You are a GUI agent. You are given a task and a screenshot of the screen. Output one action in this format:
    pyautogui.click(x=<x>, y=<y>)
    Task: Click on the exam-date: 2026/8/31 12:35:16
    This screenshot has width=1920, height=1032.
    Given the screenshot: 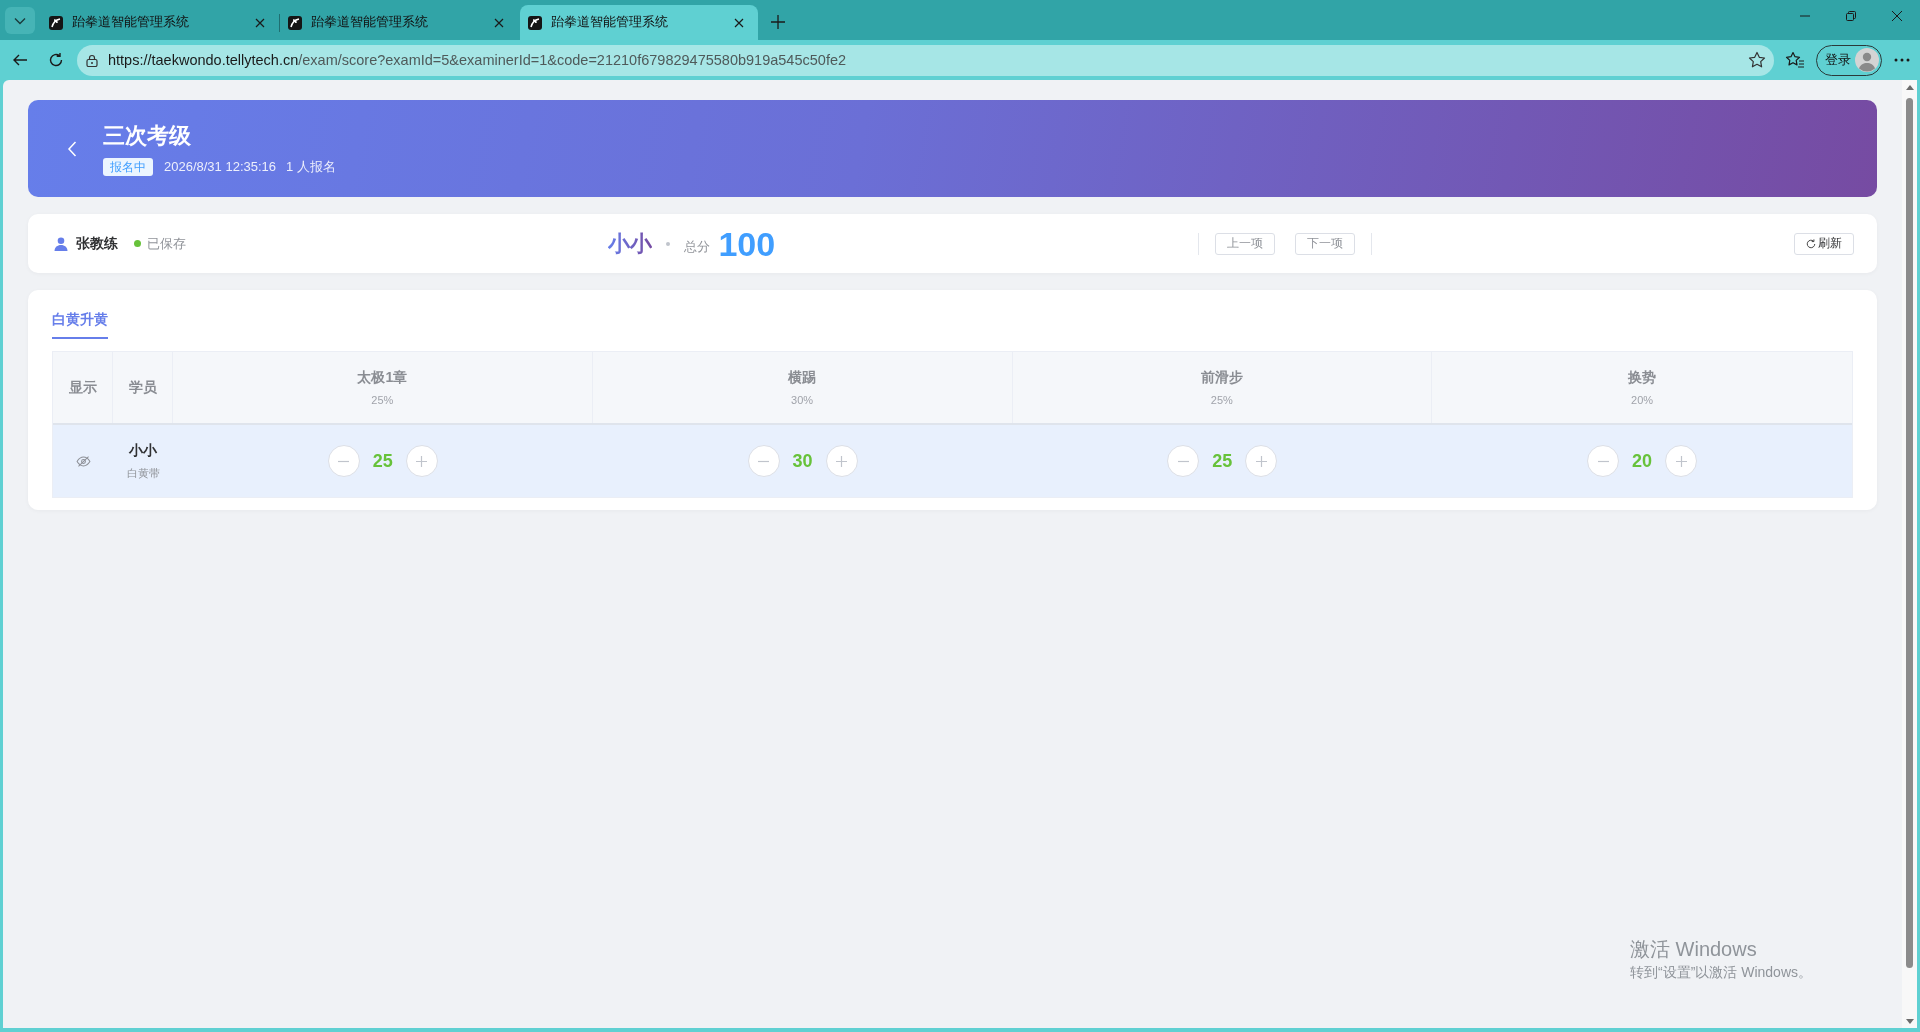 What is the action you would take?
    pyautogui.click(x=220, y=166)
    